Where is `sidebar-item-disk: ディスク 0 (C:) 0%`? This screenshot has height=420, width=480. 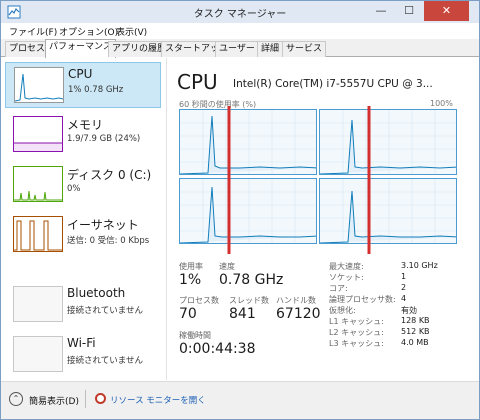
sidebar-item-disk: ディスク 0 (C:) 0% is located at coordinates (83, 185).